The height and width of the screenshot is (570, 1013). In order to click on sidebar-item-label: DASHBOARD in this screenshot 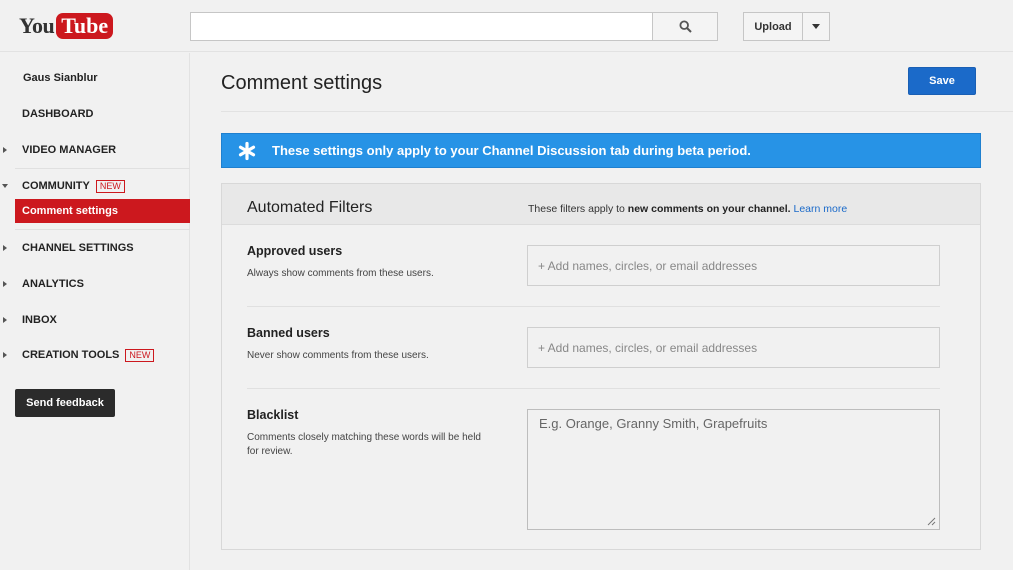, I will do `click(58, 114)`.